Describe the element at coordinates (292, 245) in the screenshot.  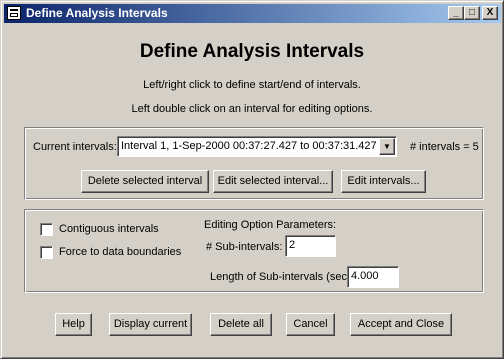
I see `sub-intervals-value: 2` at that location.